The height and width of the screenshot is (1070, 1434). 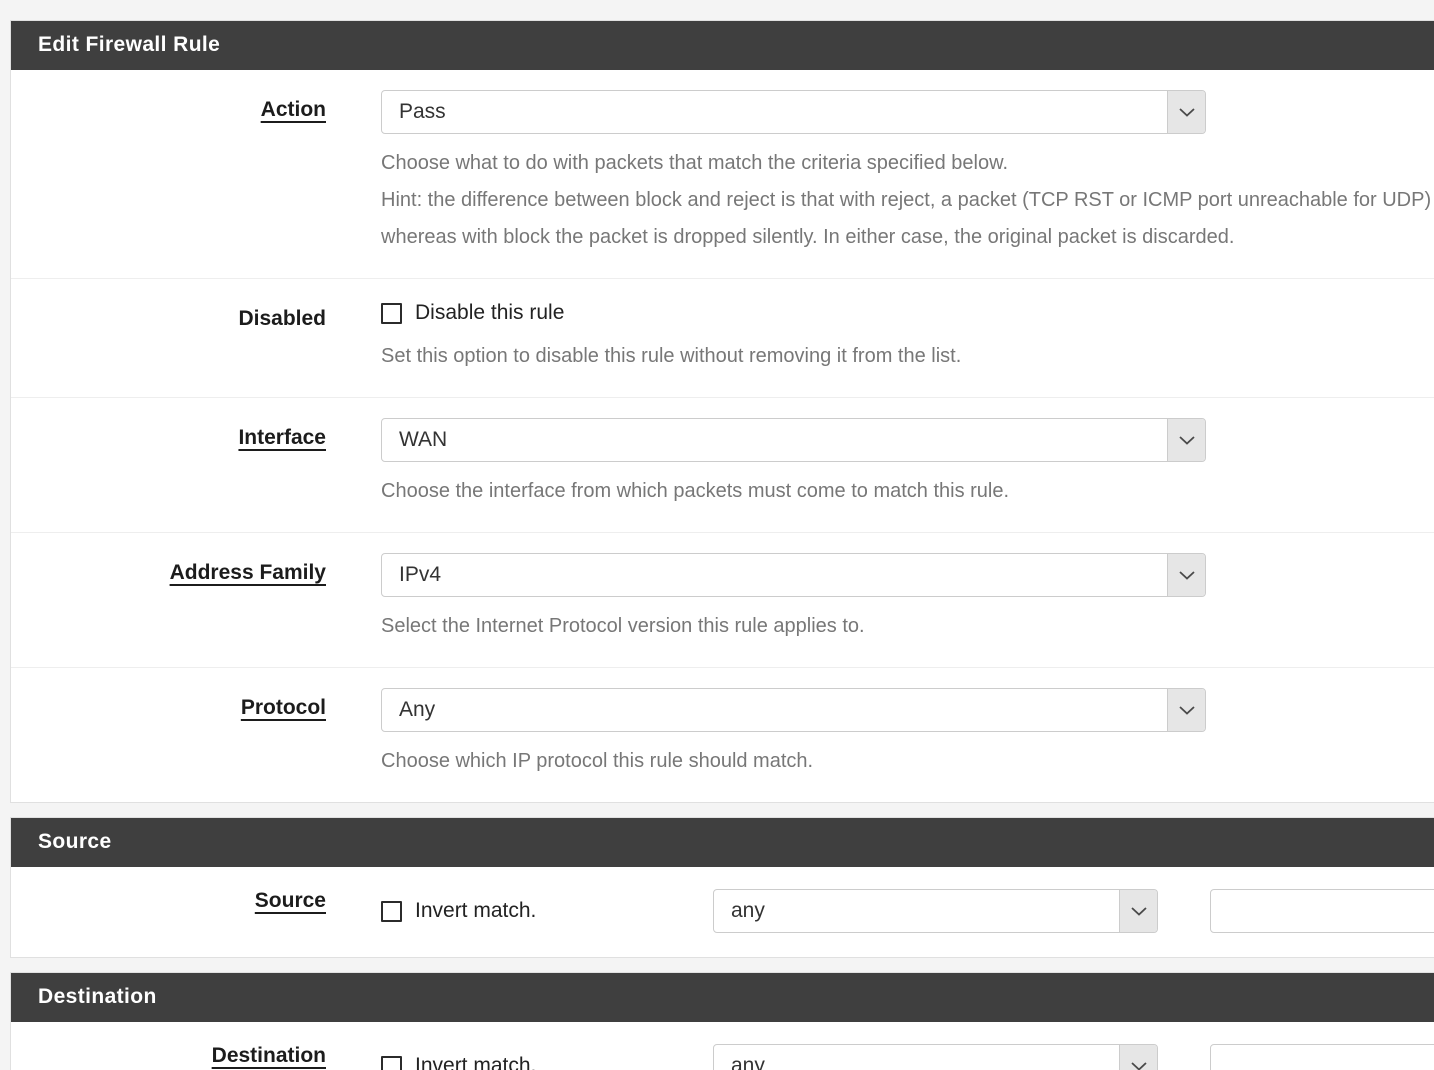 I want to click on action-select-value: Pass, so click(x=422, y=111).